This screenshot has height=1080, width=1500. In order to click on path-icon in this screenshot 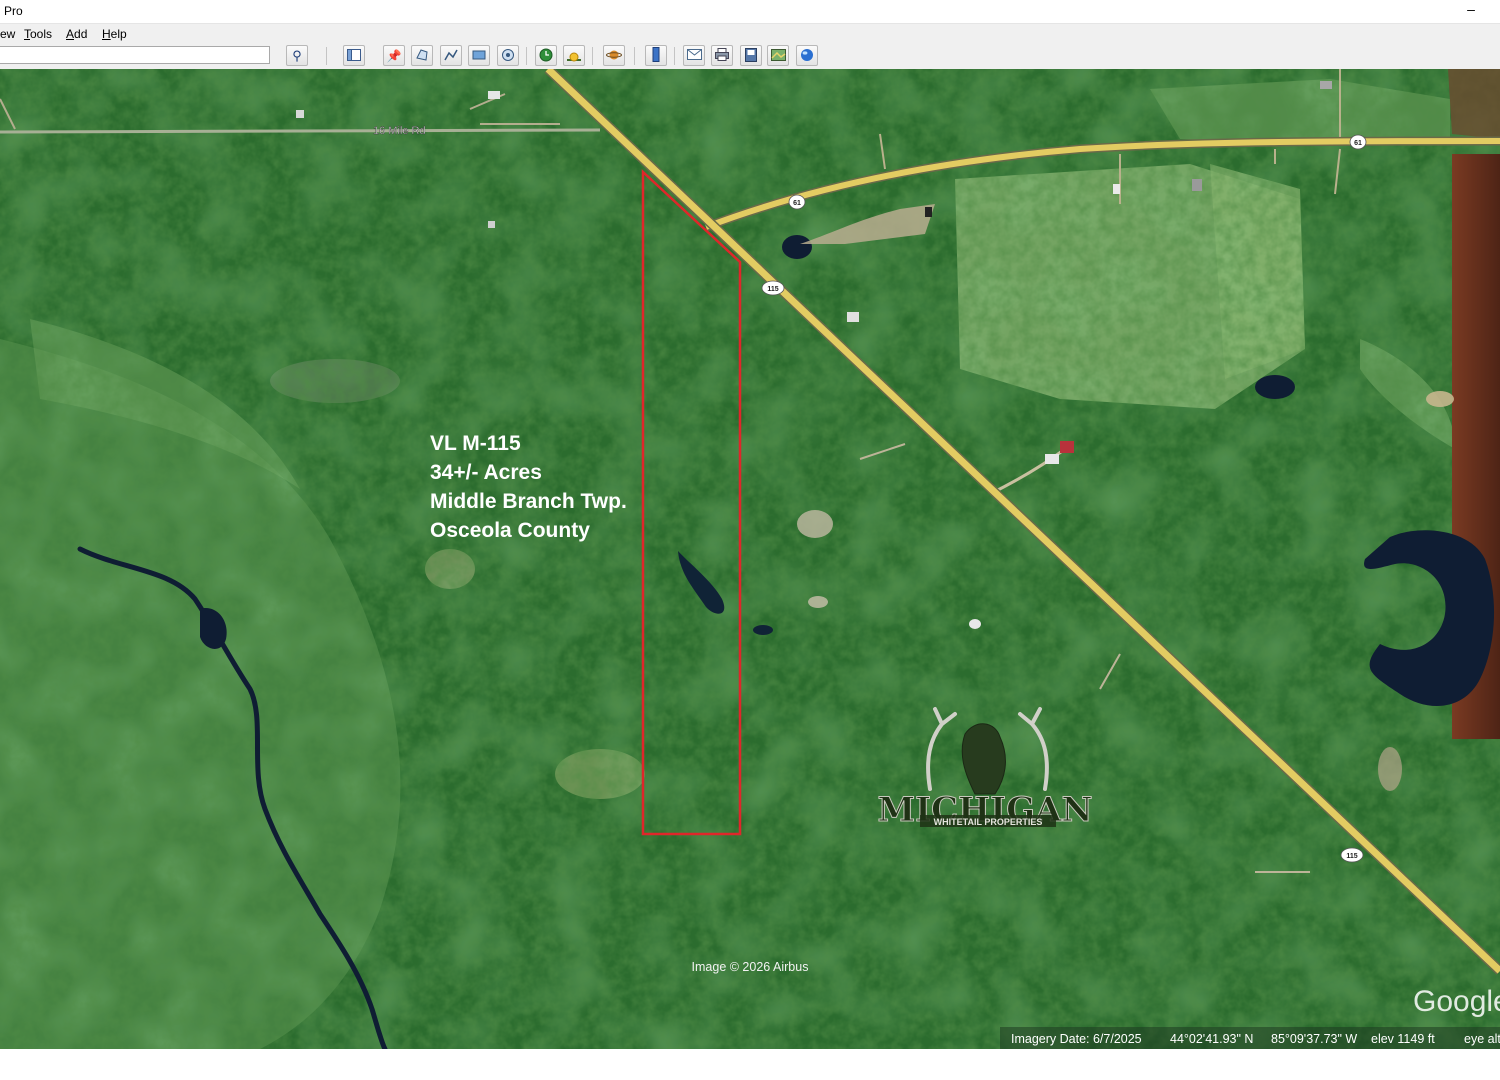, I will do `click(451, 56)`.